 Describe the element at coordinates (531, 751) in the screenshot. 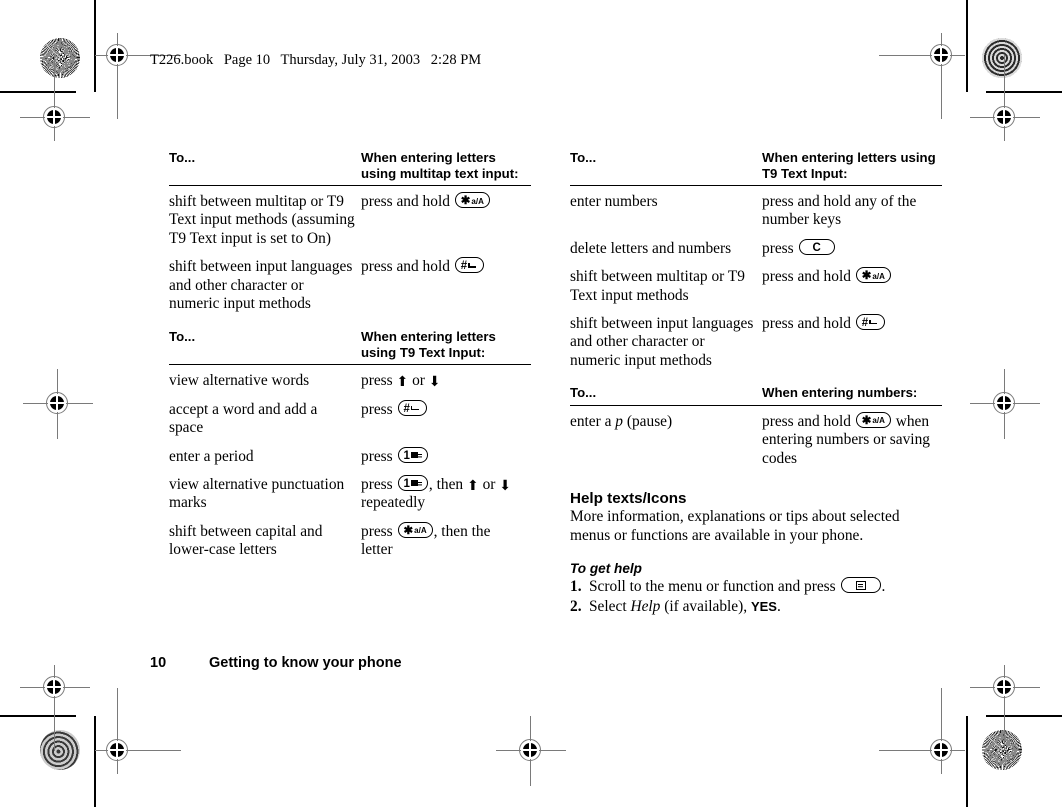

I see `registration-mark-bottom-center` at that location.